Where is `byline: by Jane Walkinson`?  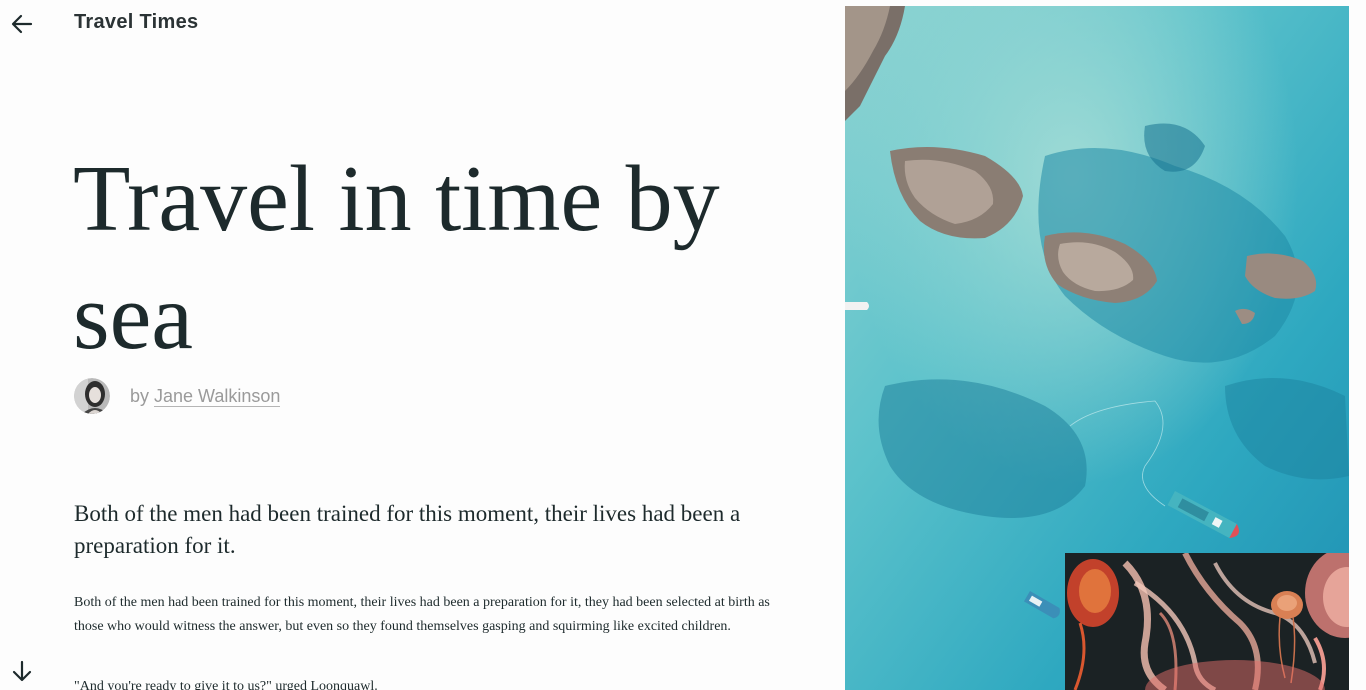
byline: by Jane Walkinson is located at coordinates (177, 396).